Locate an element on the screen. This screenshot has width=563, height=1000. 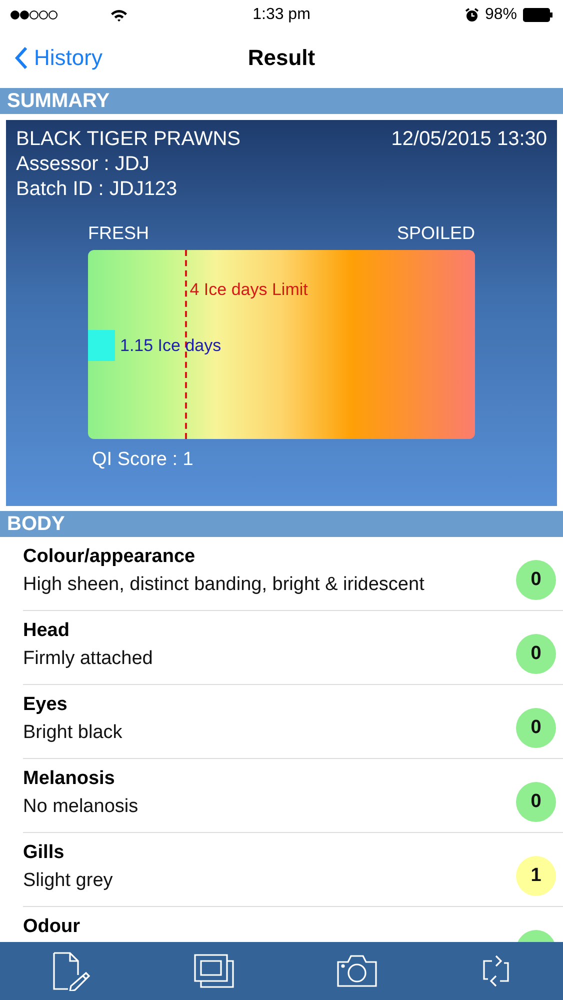
product-name: BLACK TIGER PRAWNS is located at coordinates (128, 139).